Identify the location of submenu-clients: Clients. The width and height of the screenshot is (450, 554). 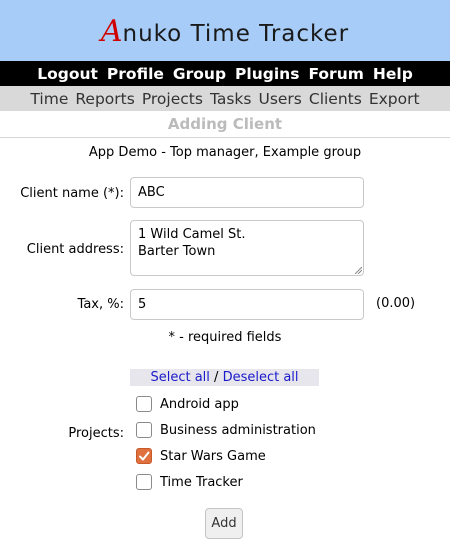
(335, 99).